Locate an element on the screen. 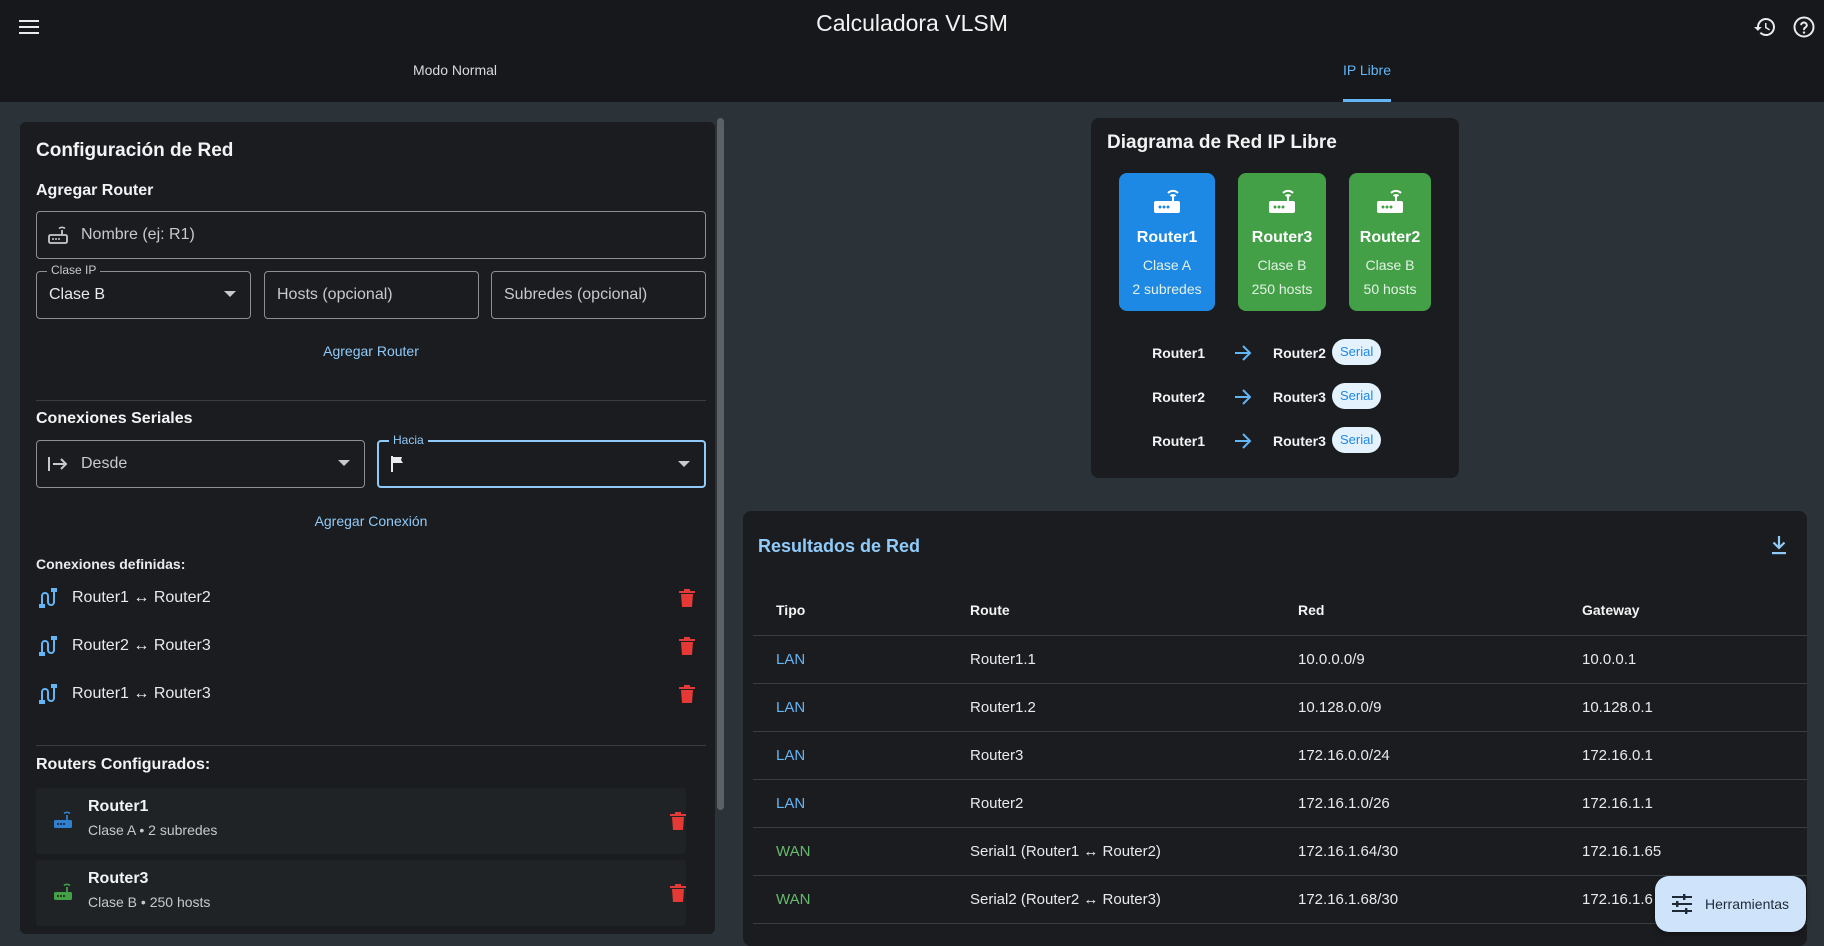  table-header: Tipo Route Red Gateway is located at coordinates (1280, 611).